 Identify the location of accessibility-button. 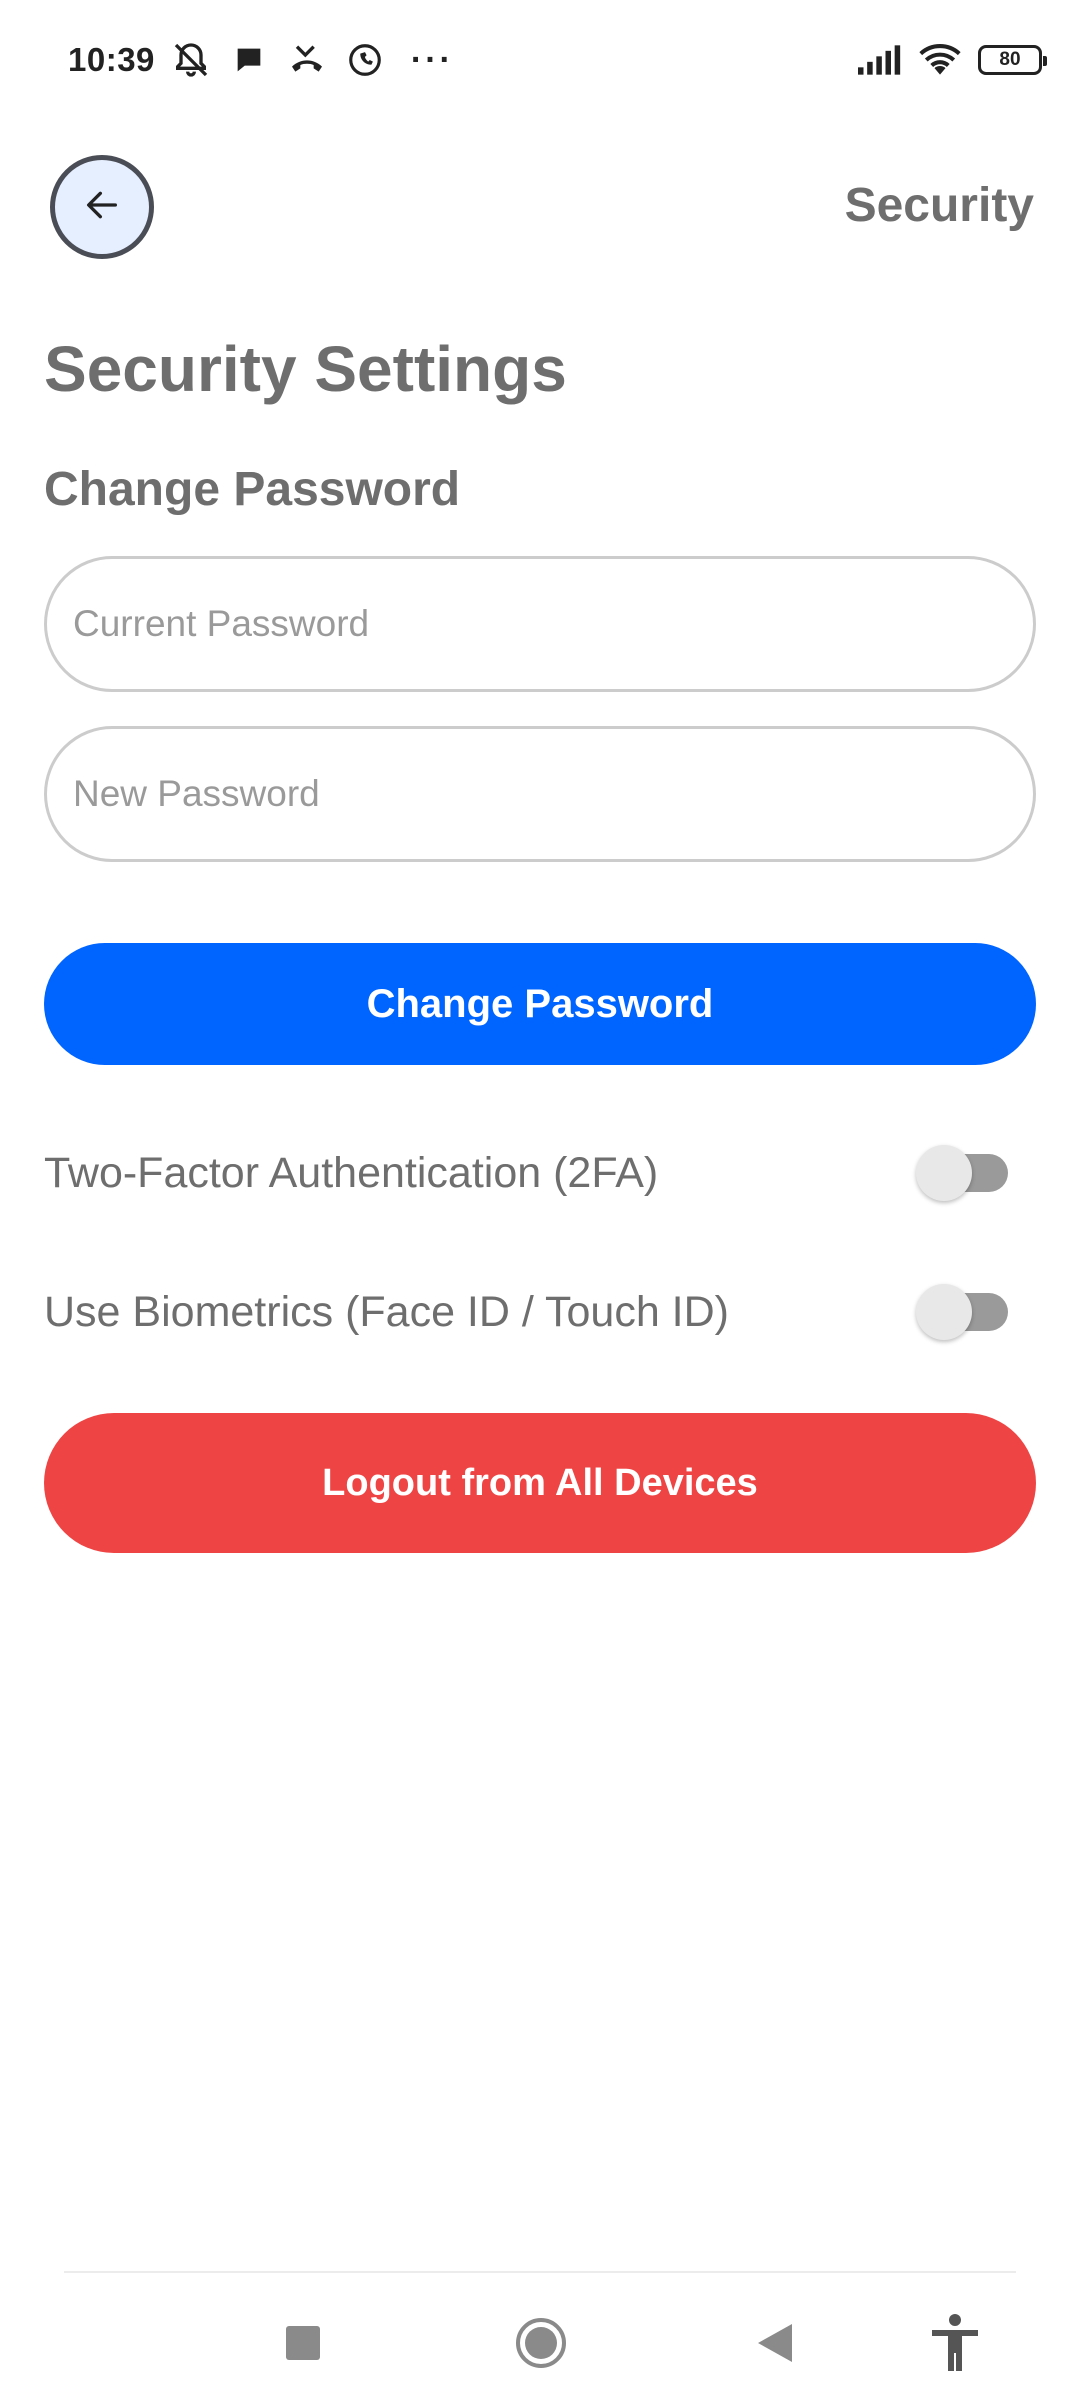
(955, 2345).